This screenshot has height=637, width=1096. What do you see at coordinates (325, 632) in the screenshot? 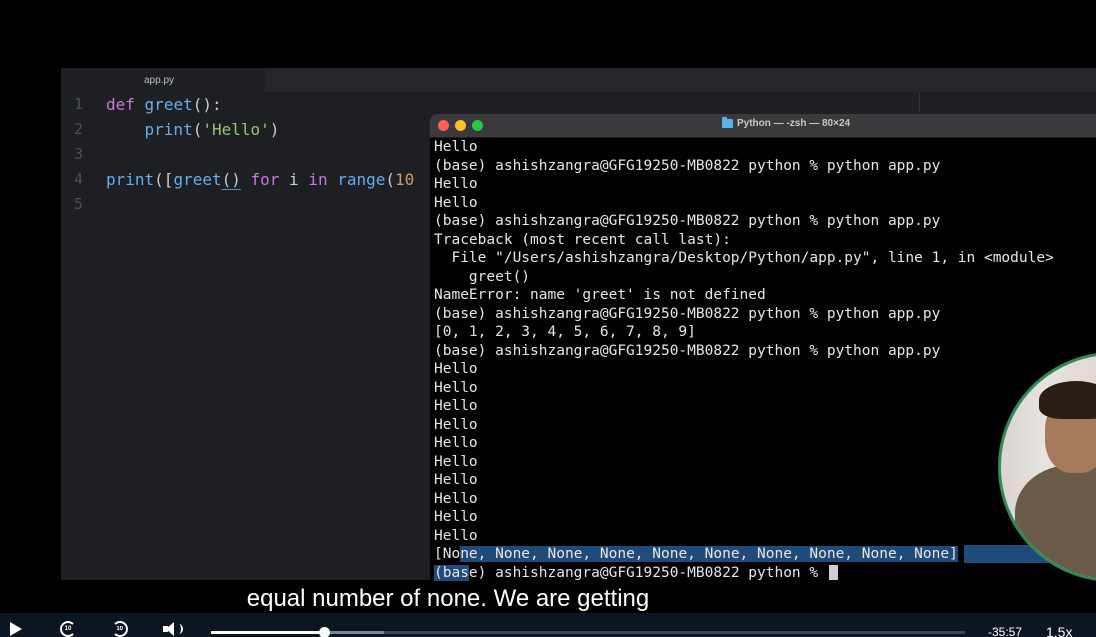
I see `progress-scrubber` at bounding box center [325, 632].